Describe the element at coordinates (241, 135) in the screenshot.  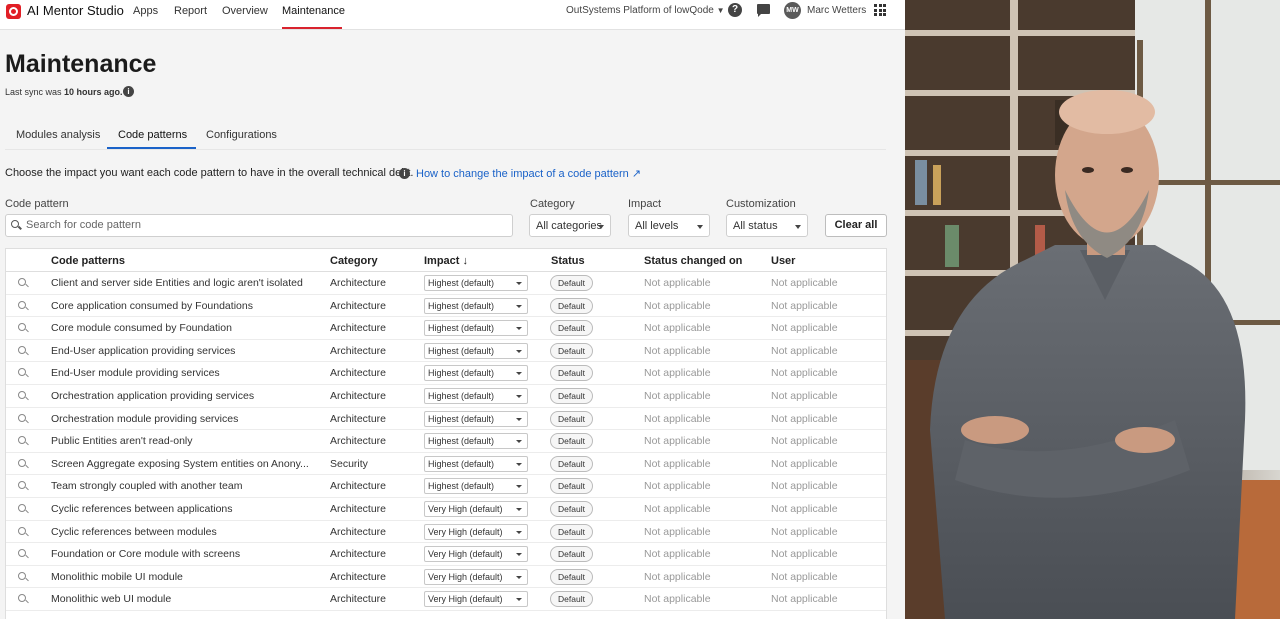
I see `tab-configurations: Configurations` at that location.